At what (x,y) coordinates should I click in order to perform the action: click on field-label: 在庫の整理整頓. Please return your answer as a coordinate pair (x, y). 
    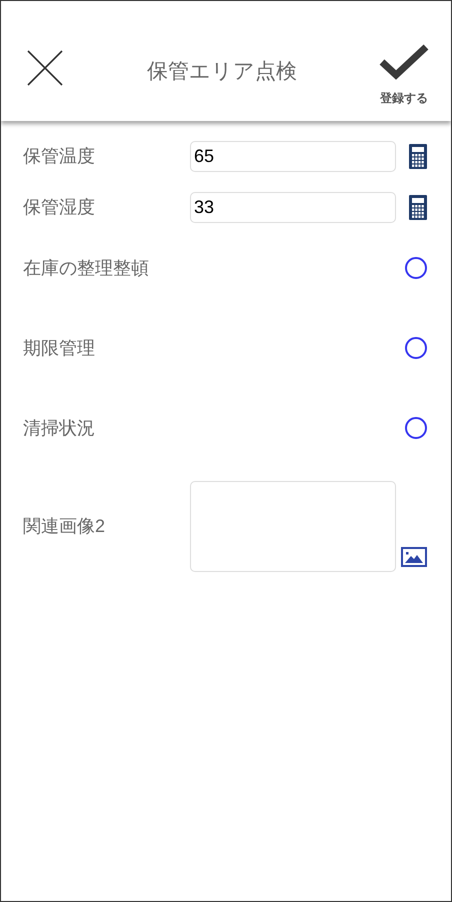
    Looking at the image, I should click on (86, 268).